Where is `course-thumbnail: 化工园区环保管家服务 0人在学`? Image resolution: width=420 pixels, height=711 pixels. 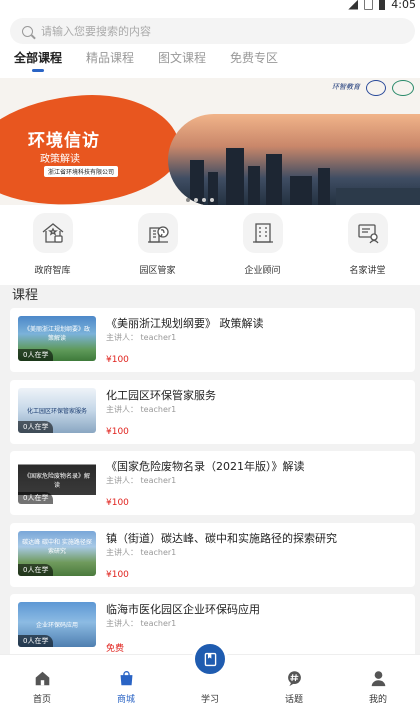 course-thumbnail: 化工园区环保管家服务 0人在学 is located at coordinates (57, 410).